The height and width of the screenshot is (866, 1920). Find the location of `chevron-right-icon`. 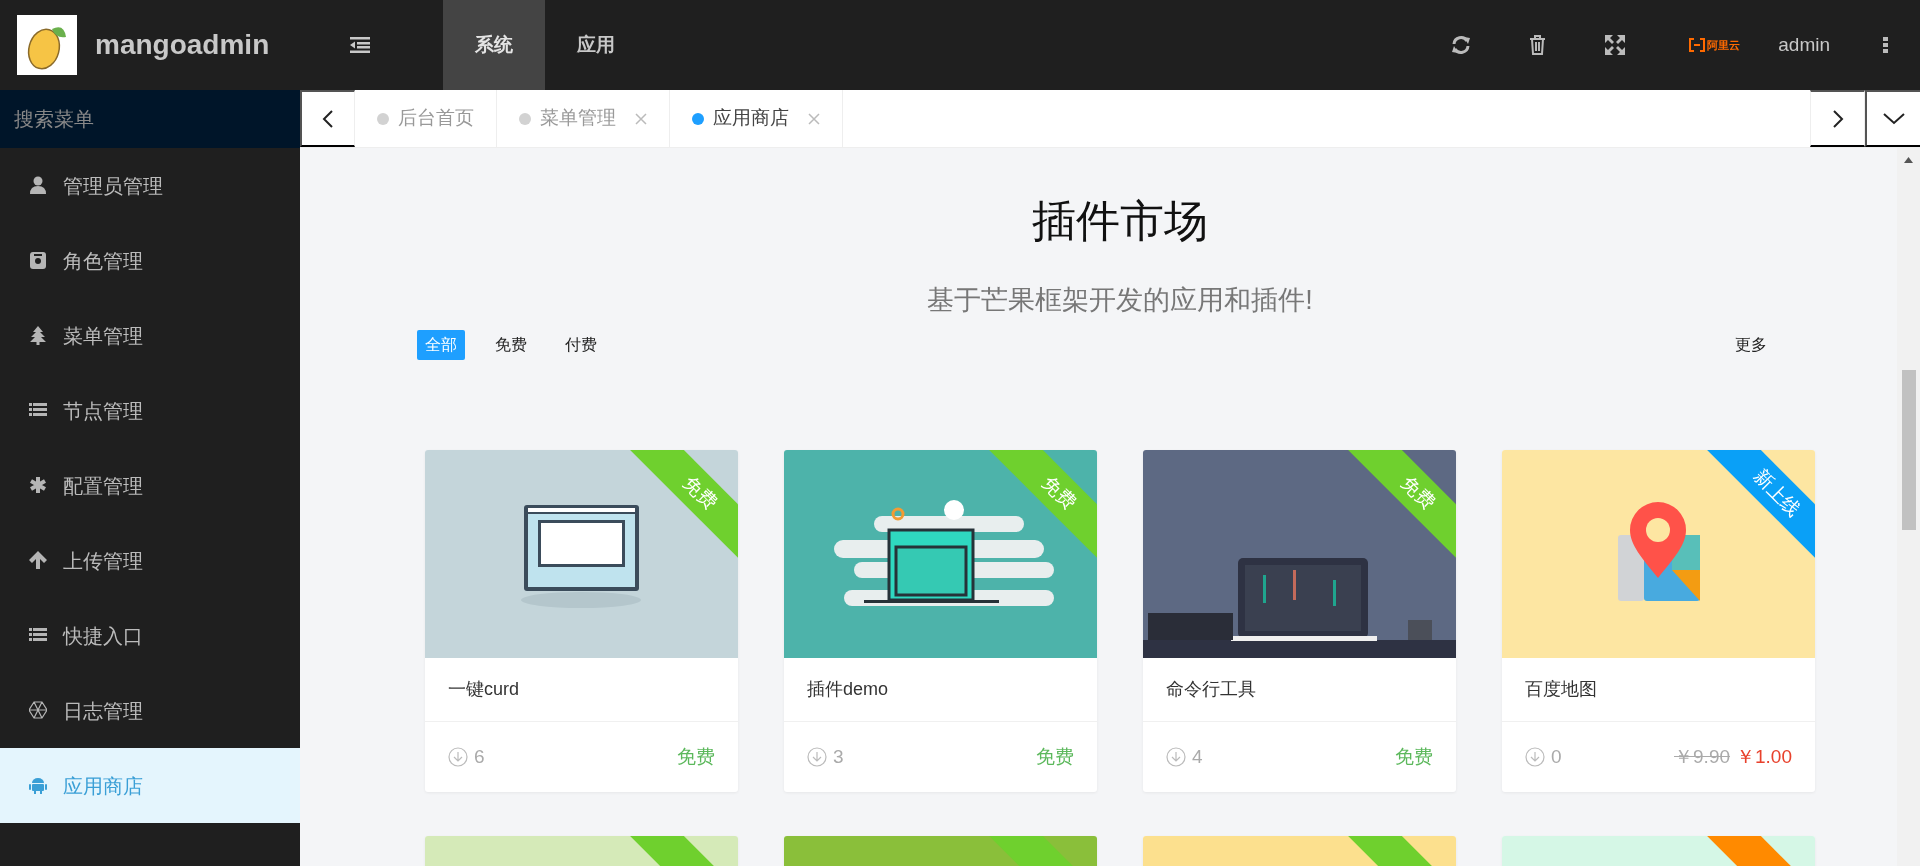

chevron-right-icon is located at coordinates (1837, 118).